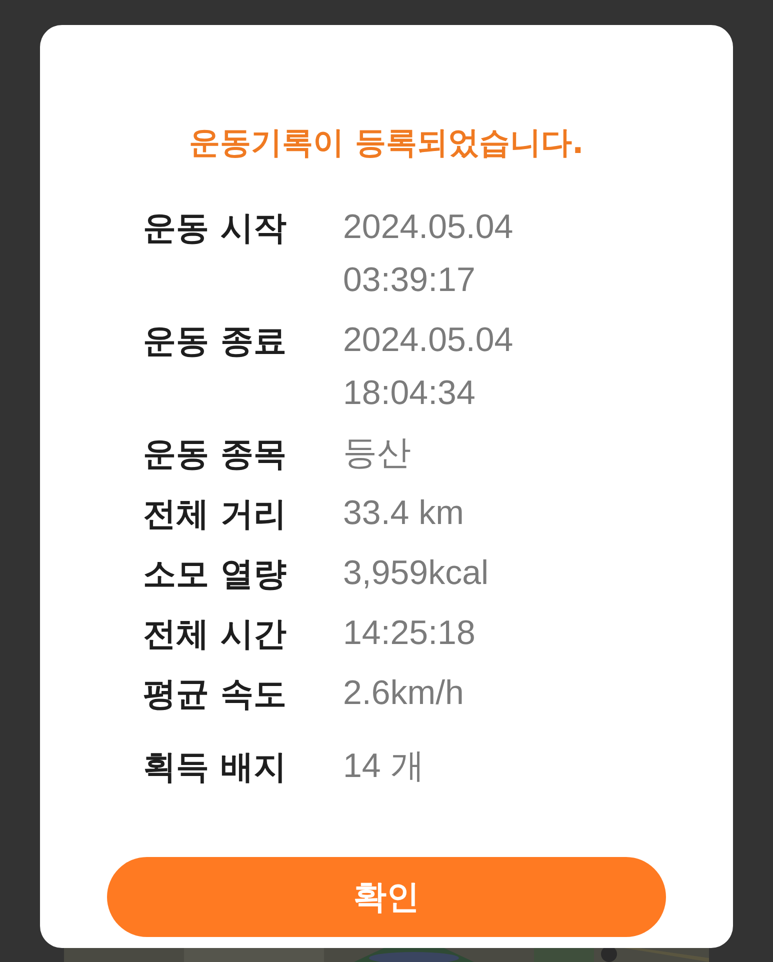 This screenshot has height=962, width=773. Describe the element at coordinates (409, 280) in the screenshot. I see `field-value: 03:39:17` at that location.